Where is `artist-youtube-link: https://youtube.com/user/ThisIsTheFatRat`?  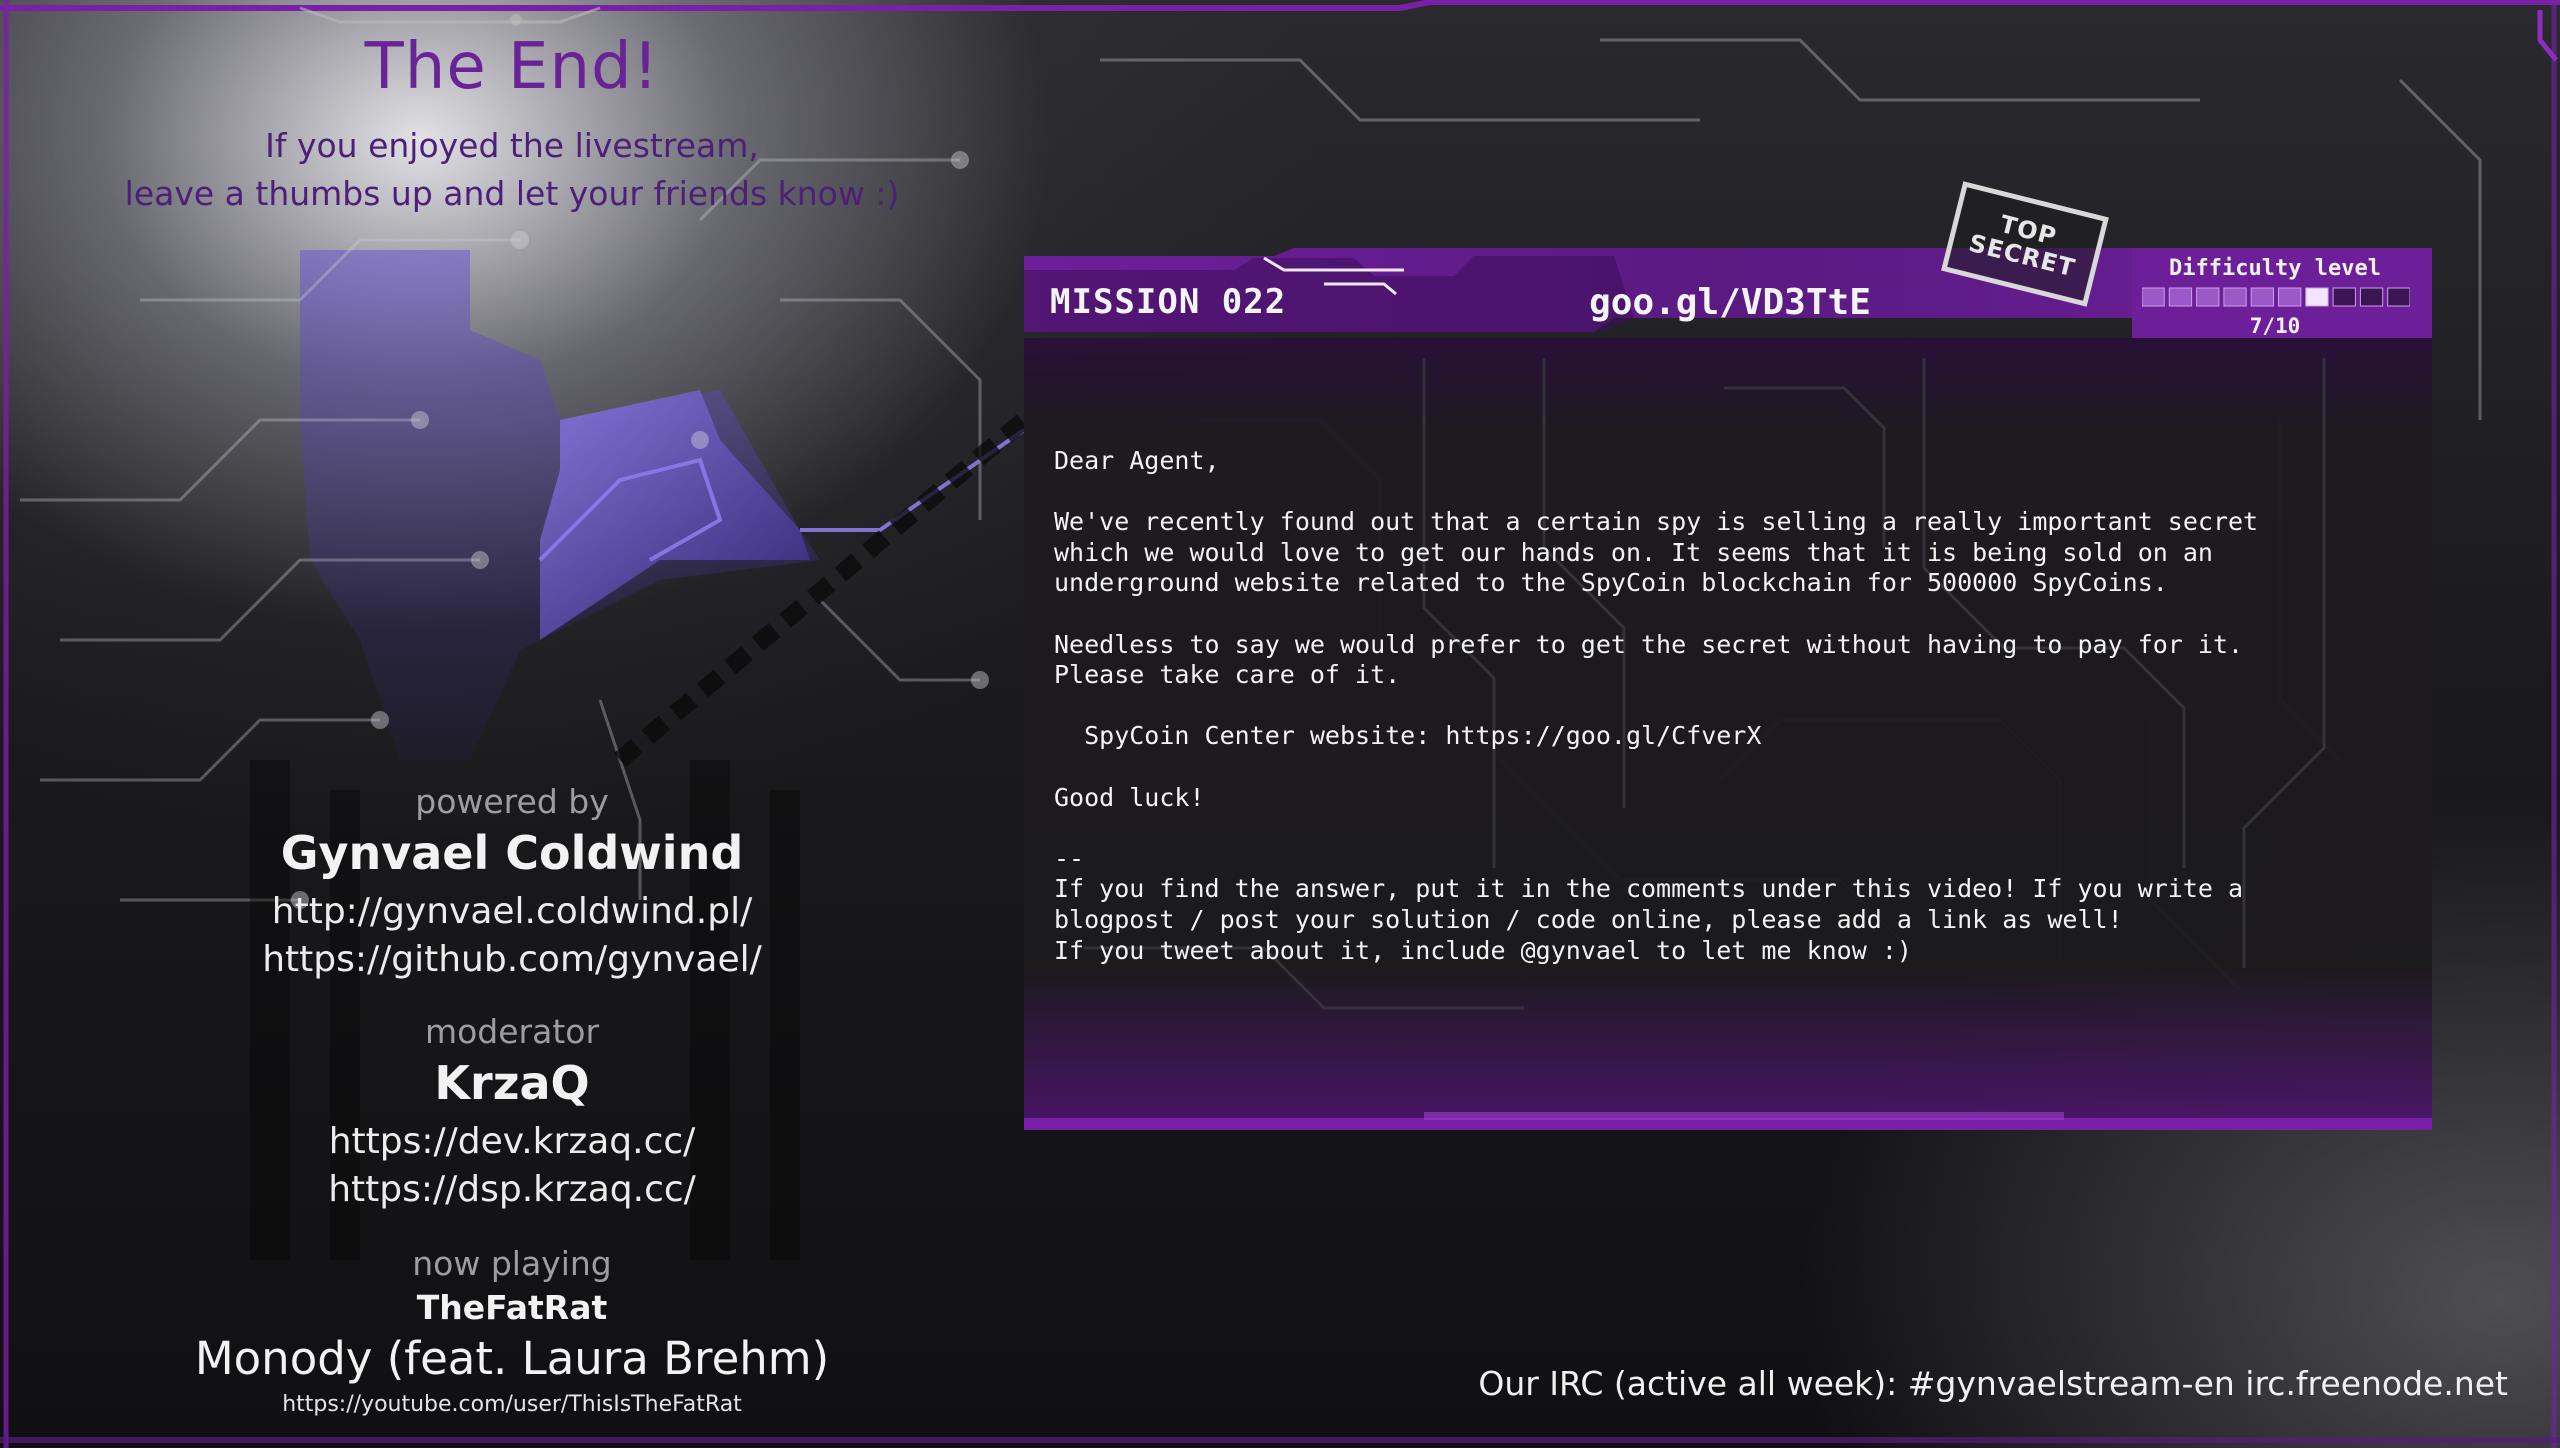
artist-youtube-link: https://youtube.com/user/ThisIsTheFatRat is located at coordinates (512, 1404).